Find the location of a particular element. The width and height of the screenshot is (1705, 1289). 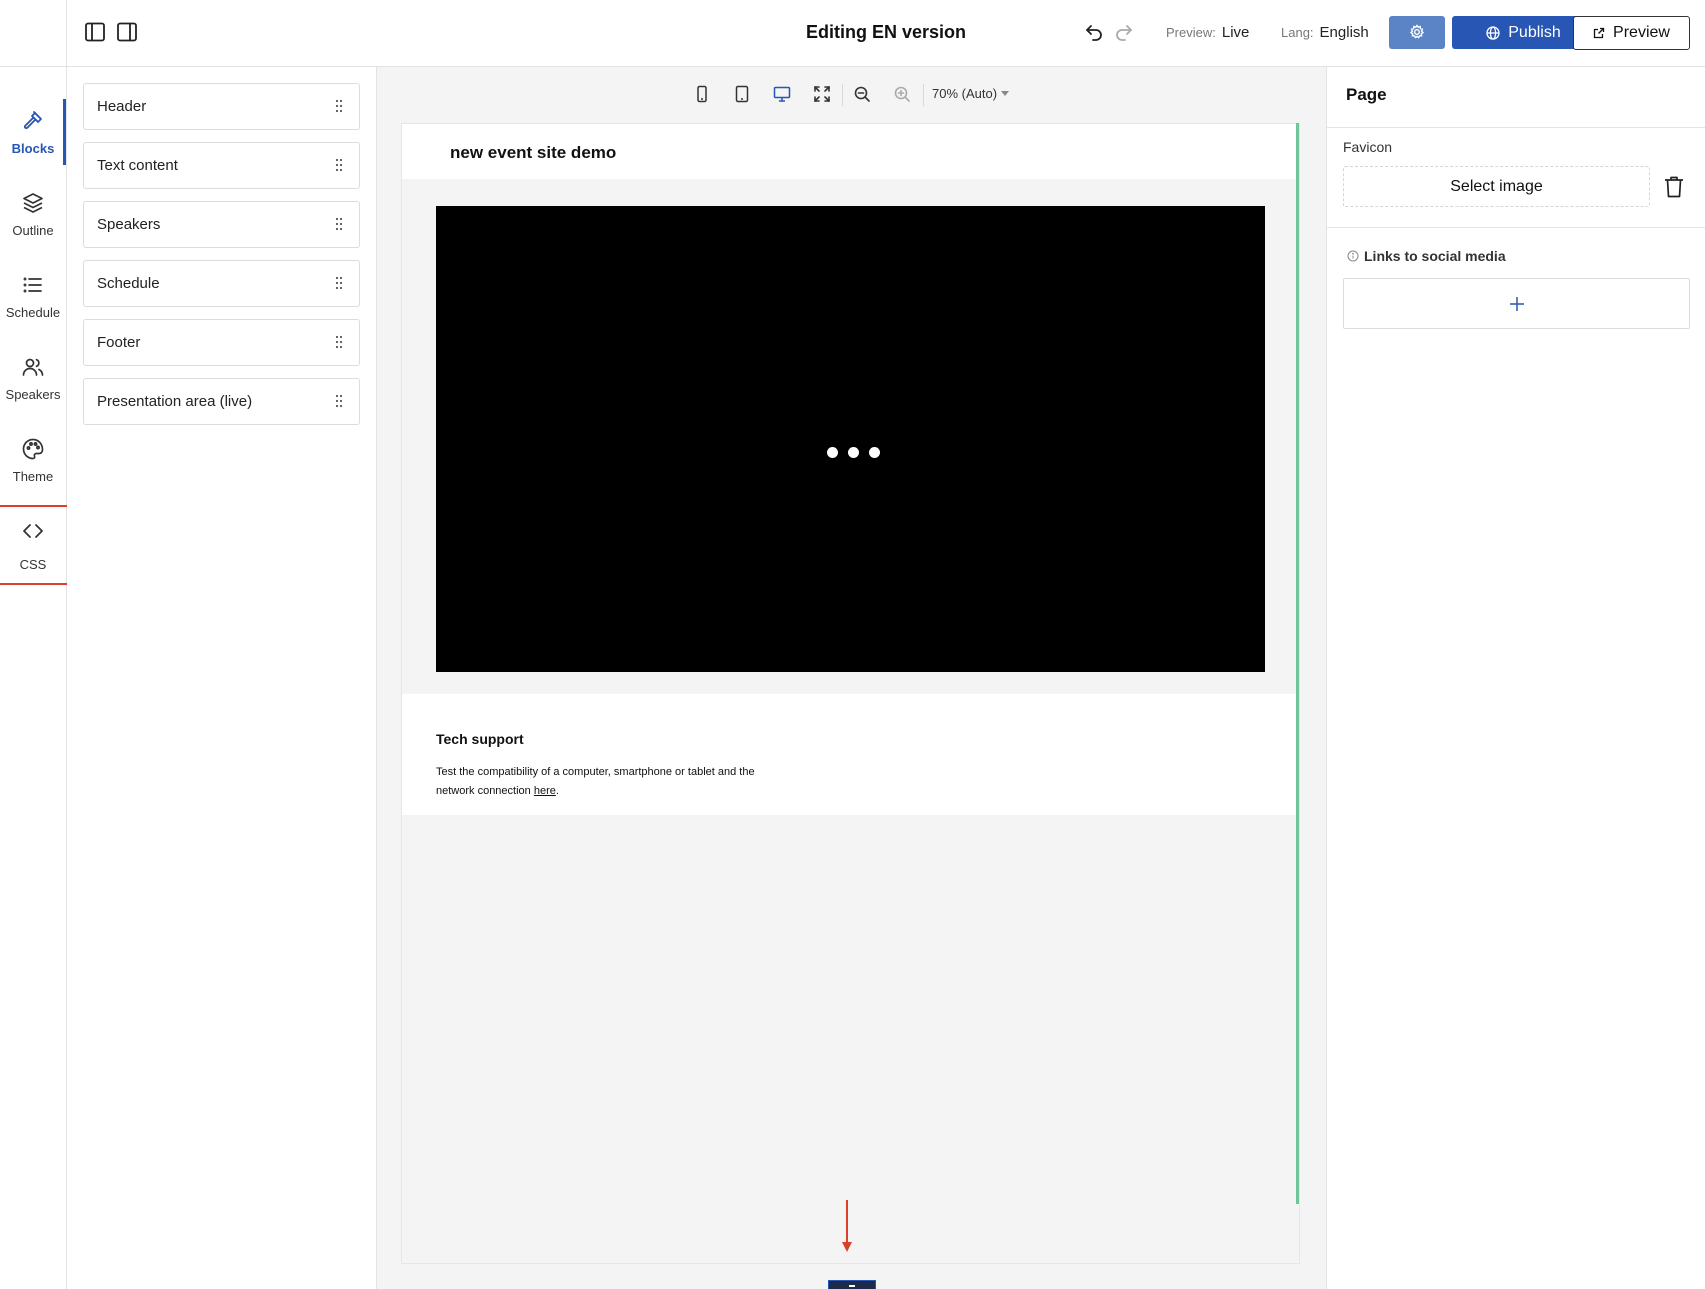

zoom-out-icon is located at coordinates (862, 94).